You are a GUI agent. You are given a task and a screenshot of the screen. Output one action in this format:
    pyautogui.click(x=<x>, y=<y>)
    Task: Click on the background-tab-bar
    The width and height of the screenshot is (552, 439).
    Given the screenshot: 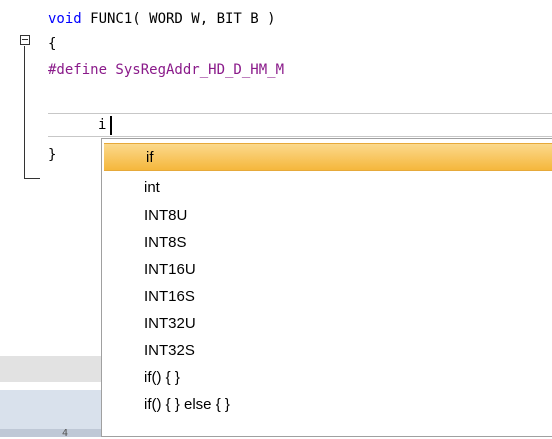 What is the action you would take?
    pyautogui.click(x=50, y=433)
    